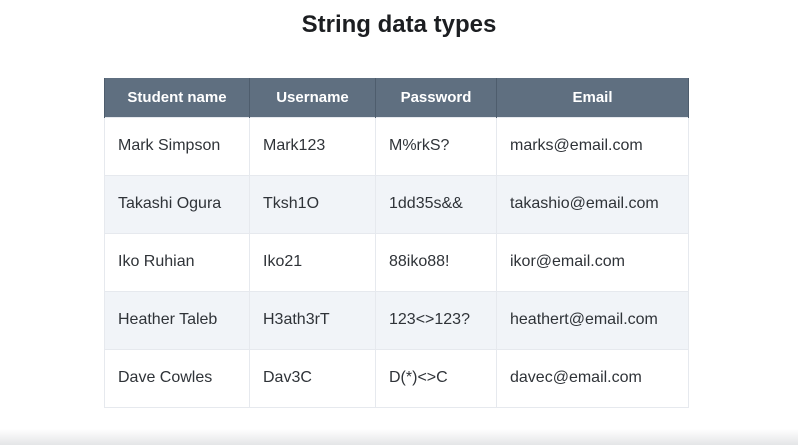  I want to click on cell-student-name: Iko Ruhian, so click(177, 262).